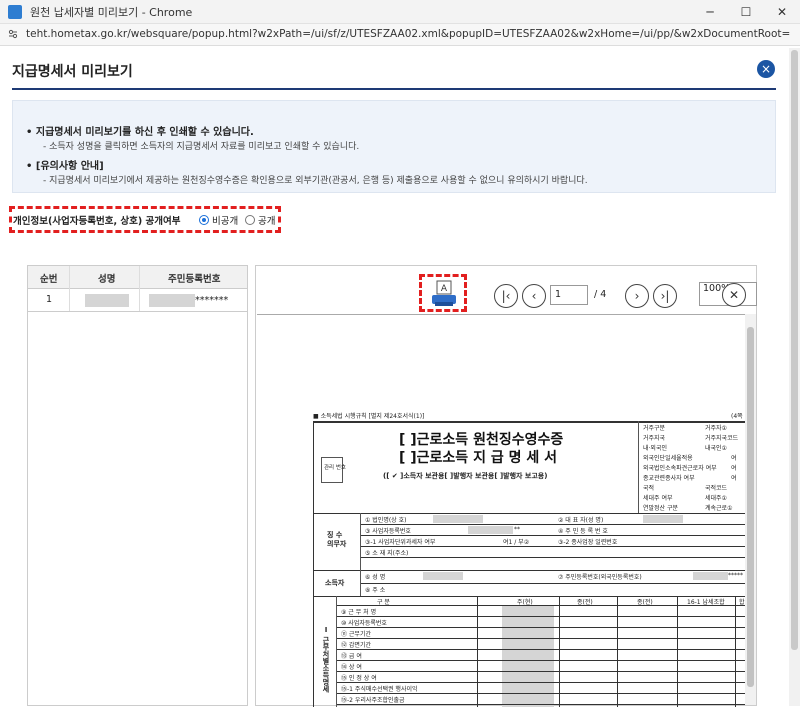 Image resolution: width=800 pixels, height=707 pixels. Describe the element at coordinates (333, 470) in the screenshot. I see `mgmt-no-box: 관리 번호` at that location.